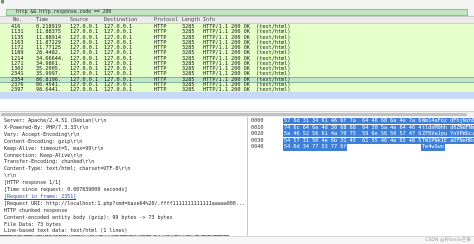 This screenshot has width=474, height=244. Describe the element at coordinates (237, 12) in the screenshot. I see `display-filter-input: http && http.response.code == 200` at that location.